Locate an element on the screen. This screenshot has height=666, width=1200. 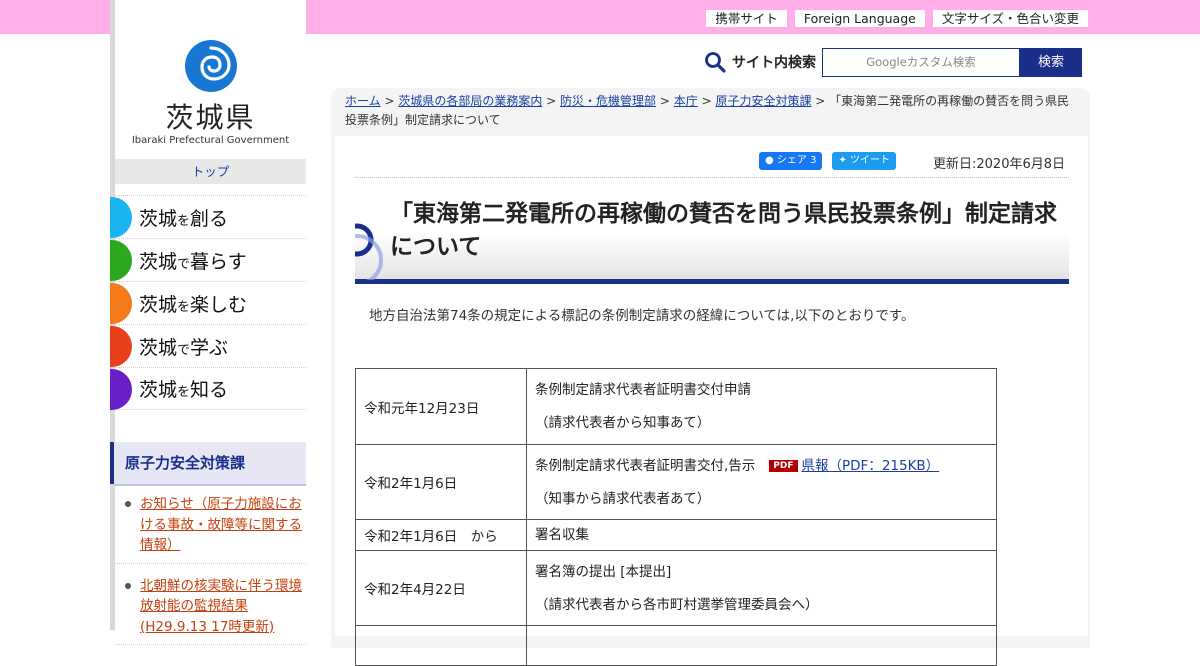
pdf-link: 県報（PDF：215KB） is located at coordinates (871, 466).